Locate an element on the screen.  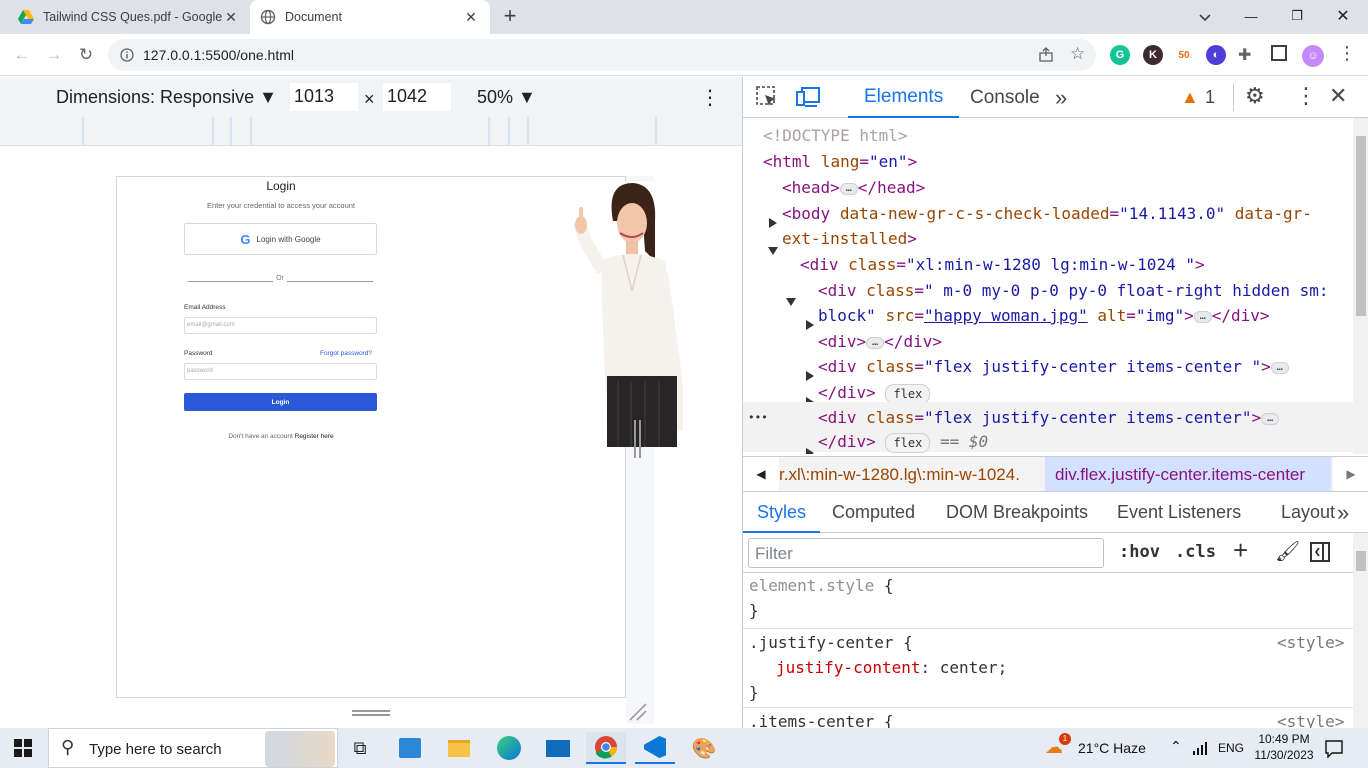
doctype-node: <!DOCTYPE html> is located at coordinates (835, 136).